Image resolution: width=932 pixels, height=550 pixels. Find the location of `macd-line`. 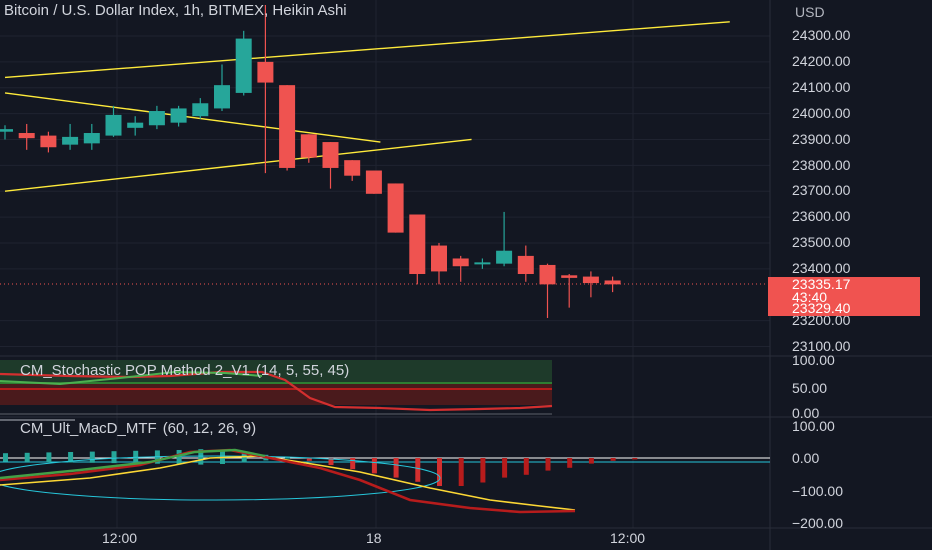

macd-line is located at coordinates (288, 481).